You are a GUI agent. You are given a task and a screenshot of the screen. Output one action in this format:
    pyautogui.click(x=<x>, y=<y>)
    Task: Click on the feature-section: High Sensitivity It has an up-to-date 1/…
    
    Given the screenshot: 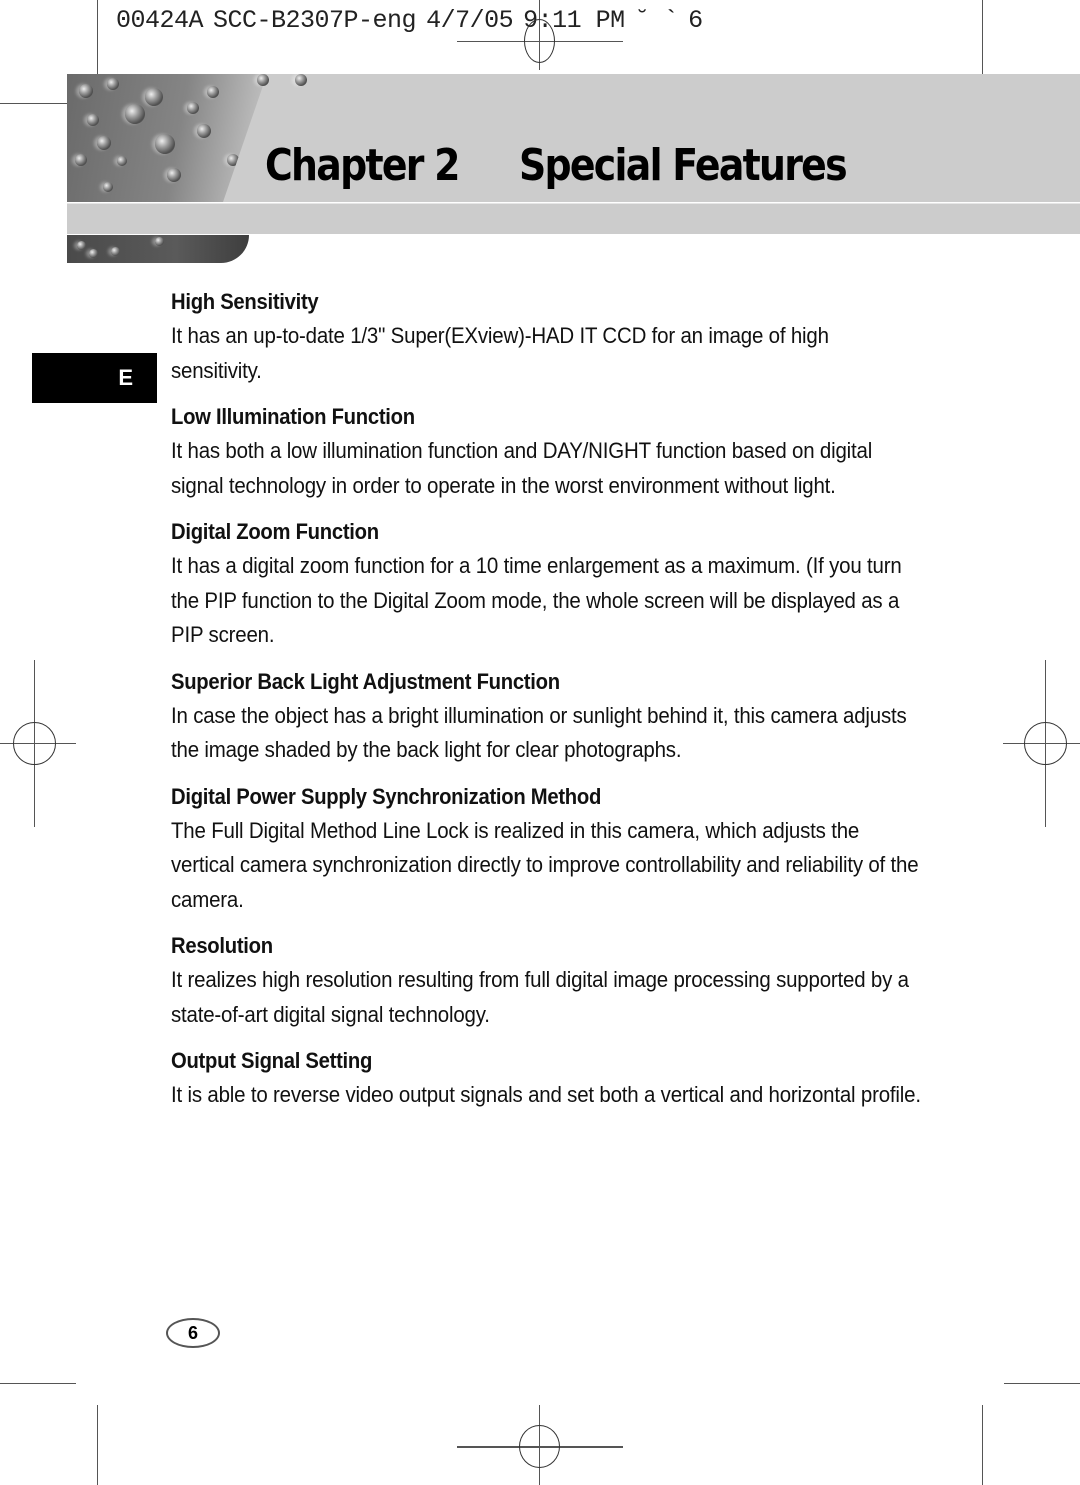 What is the action you would take?
    pyautogui.click(x=551, y=338)
    